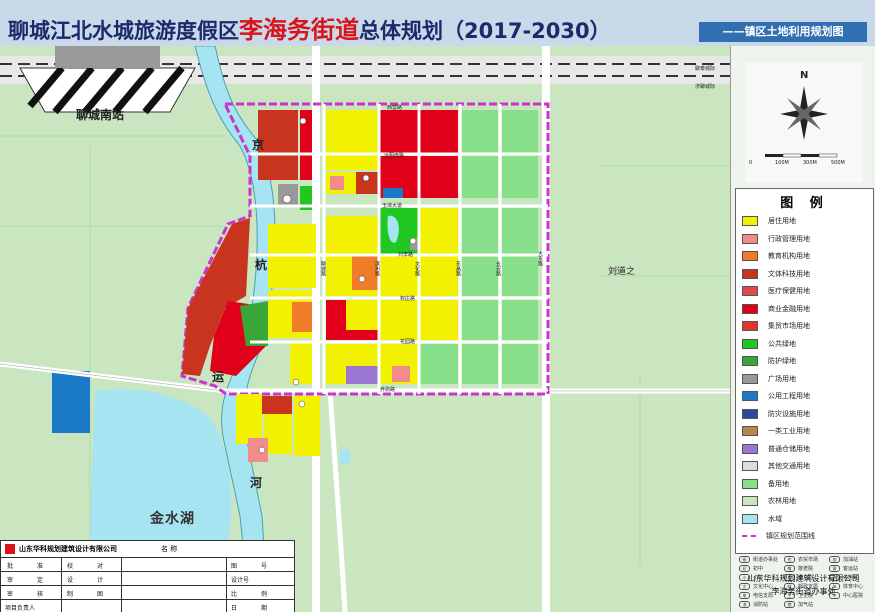 The height and width of the screenshot is (616, 875). I want to click on lake-label: 金水湖, so click(172, 519).